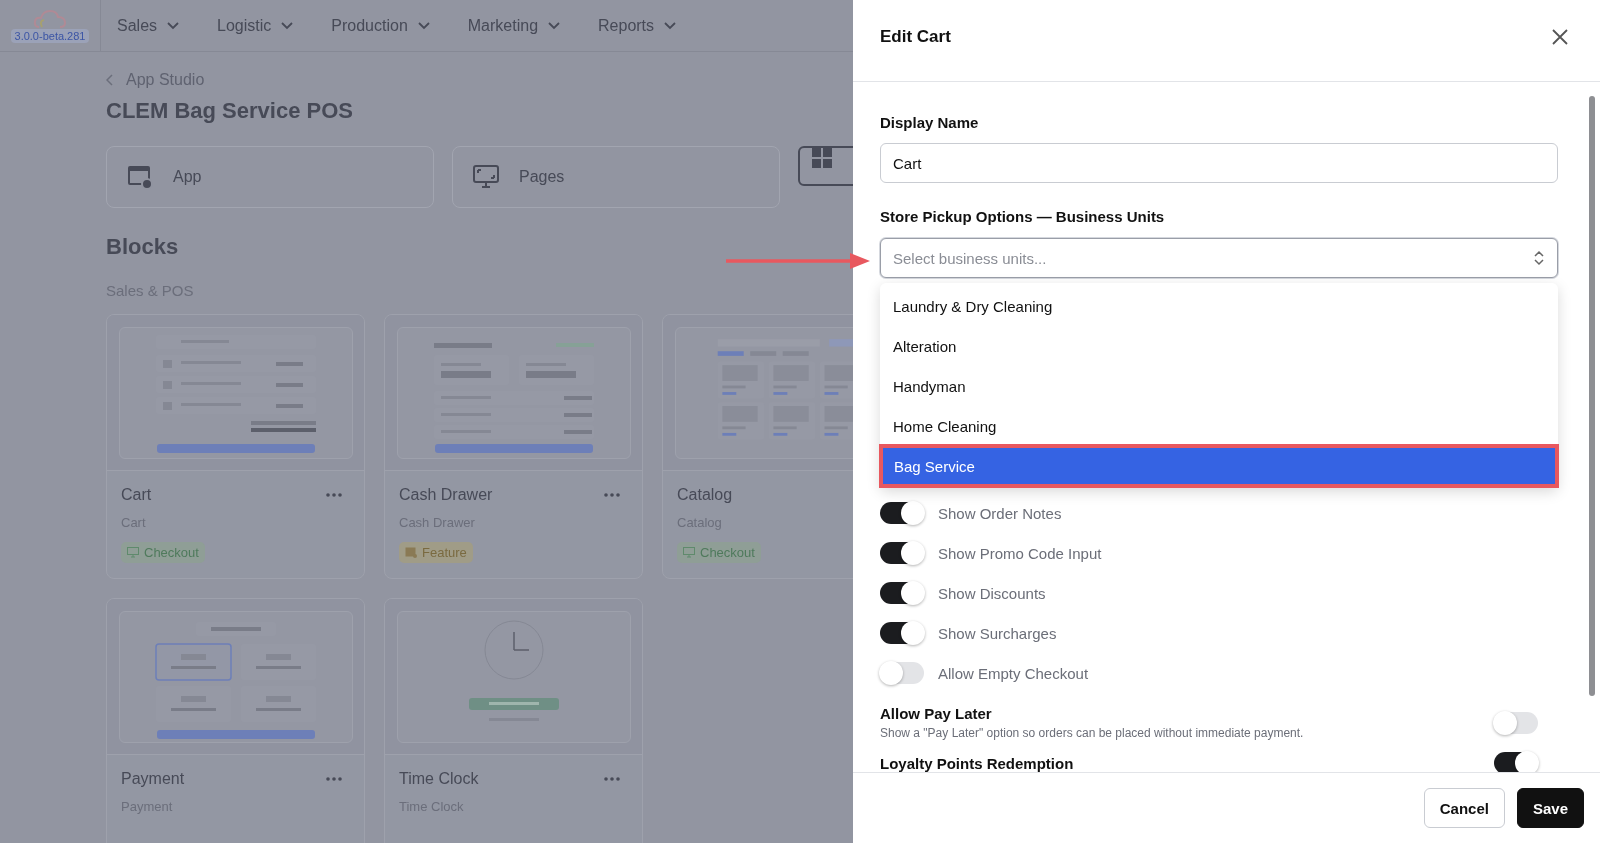  What do you see at coordinates (50, 18) in the screenshot?
I see `cloud-logo-icon` at bounding box center [50, 18].